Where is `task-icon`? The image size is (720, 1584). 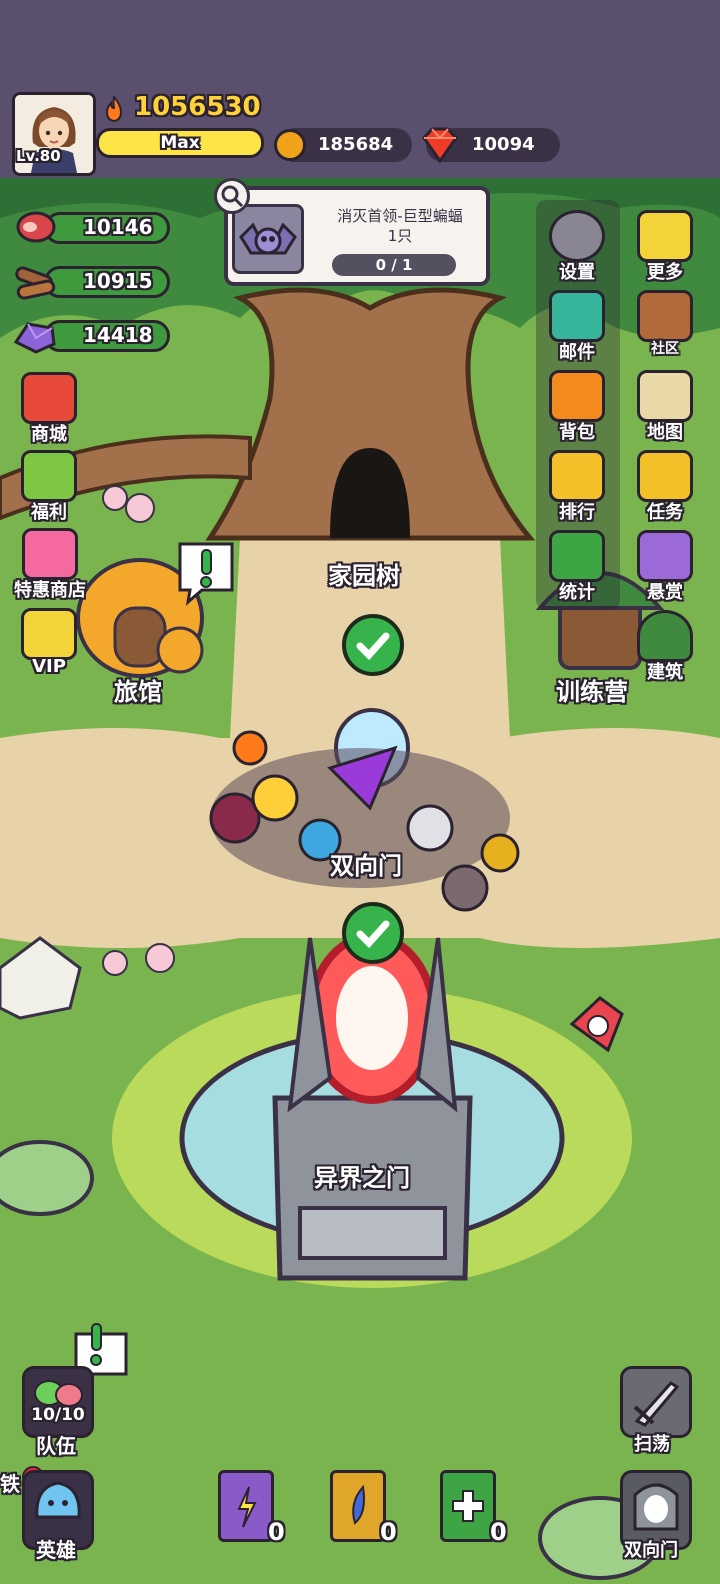 task-icon is located at coordinates (665, 476).